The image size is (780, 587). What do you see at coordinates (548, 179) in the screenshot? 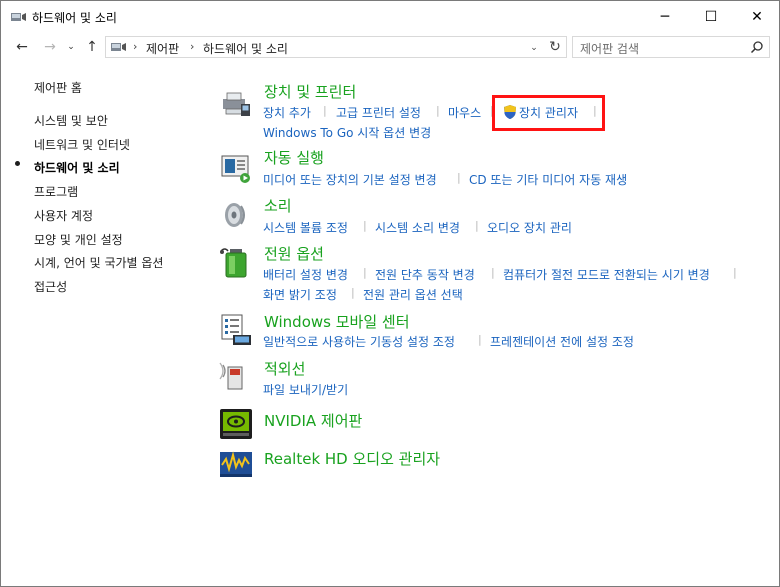
I see `play-cd-automatically-link: CD 또는 기타 미디어 자동 재생` at bounding box center [548, 179].